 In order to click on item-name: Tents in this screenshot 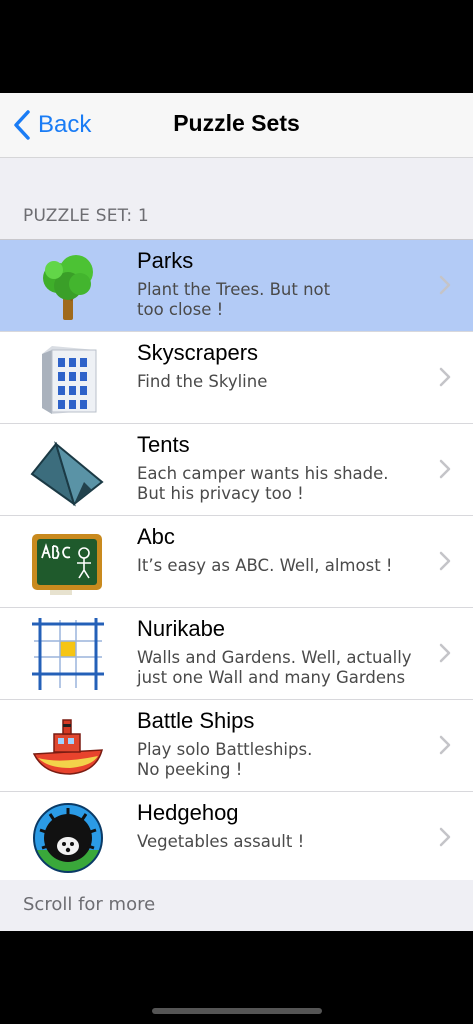, I will do `click(163, 444)`.